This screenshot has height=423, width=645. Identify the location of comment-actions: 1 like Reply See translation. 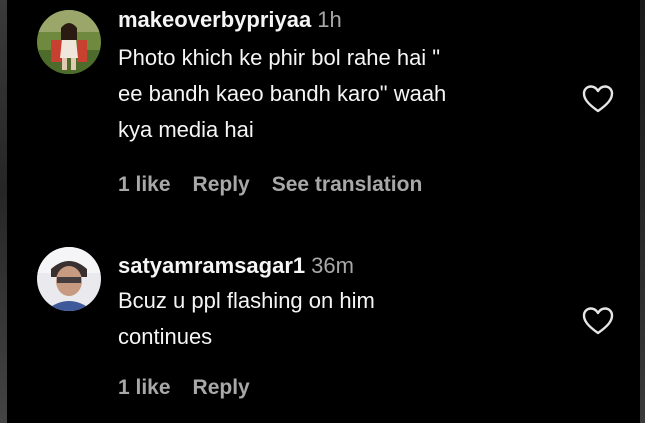
(281, 185).